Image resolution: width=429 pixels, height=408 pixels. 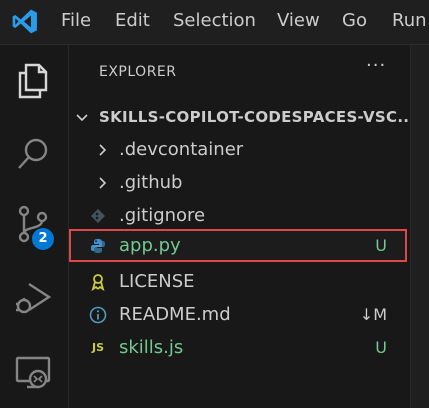 What do you see at coordinates (33, 298) in the screenshot?
I see `run-debug-icon` at bounding box center [33, 298].